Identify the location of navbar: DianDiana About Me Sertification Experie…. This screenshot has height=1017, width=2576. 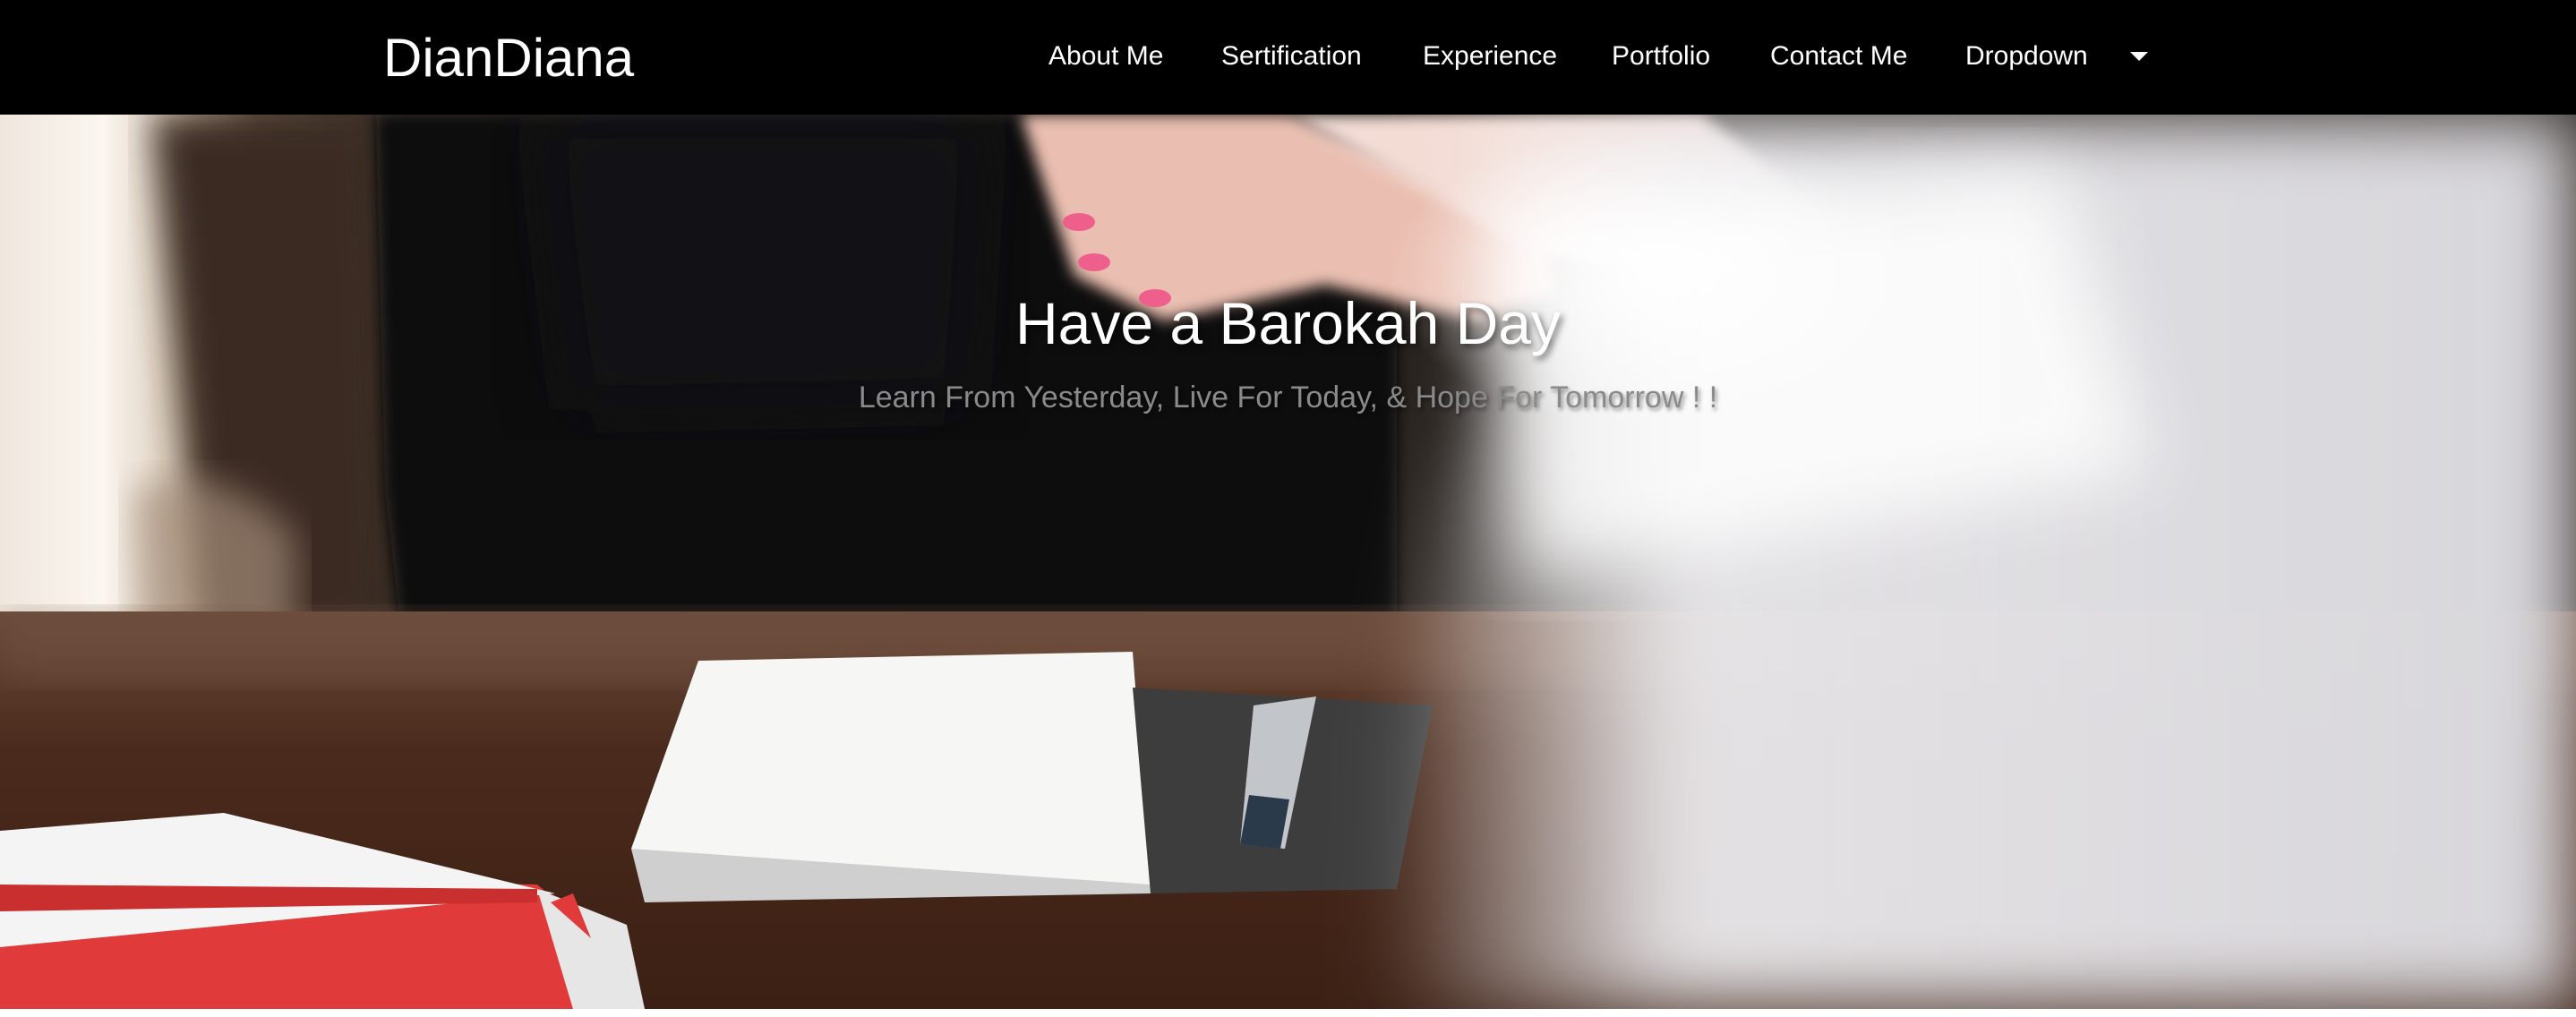
(1288, 57).